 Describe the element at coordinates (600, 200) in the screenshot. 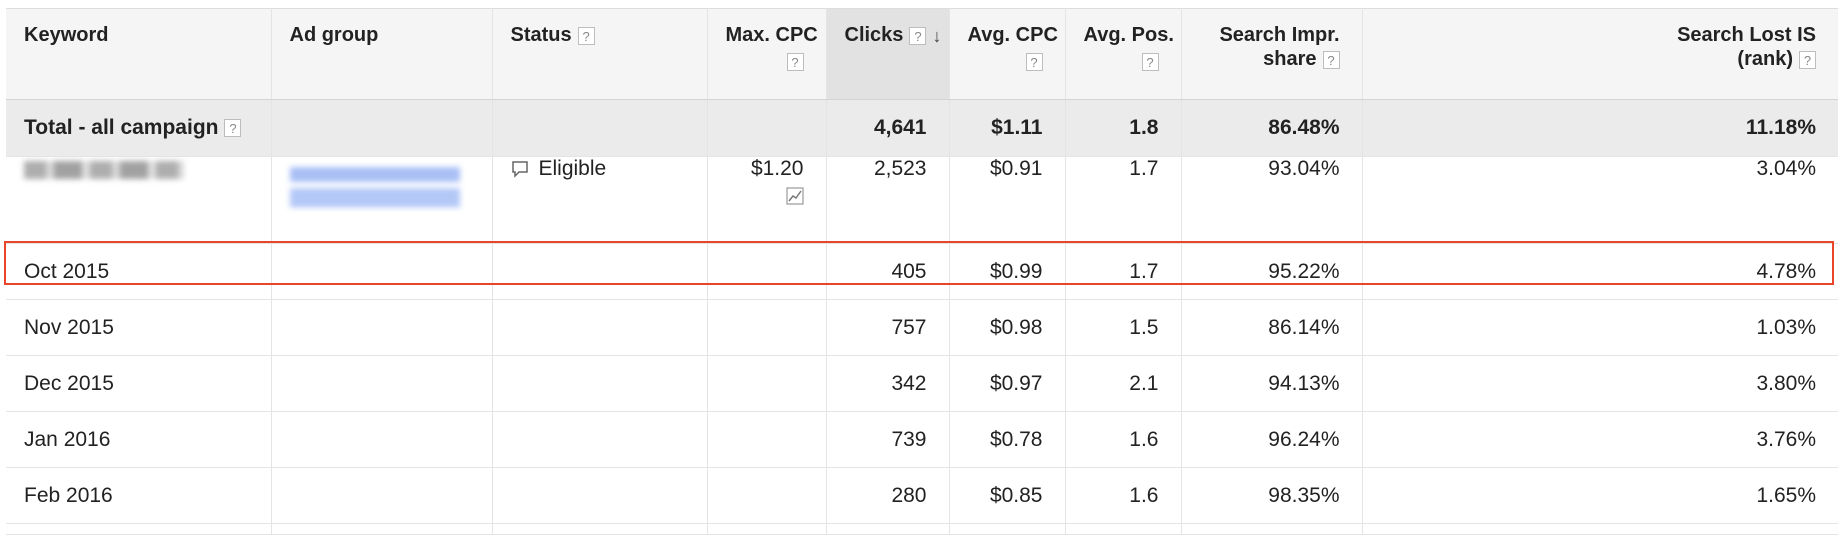

I see `status-cell: Eligible` at that location.